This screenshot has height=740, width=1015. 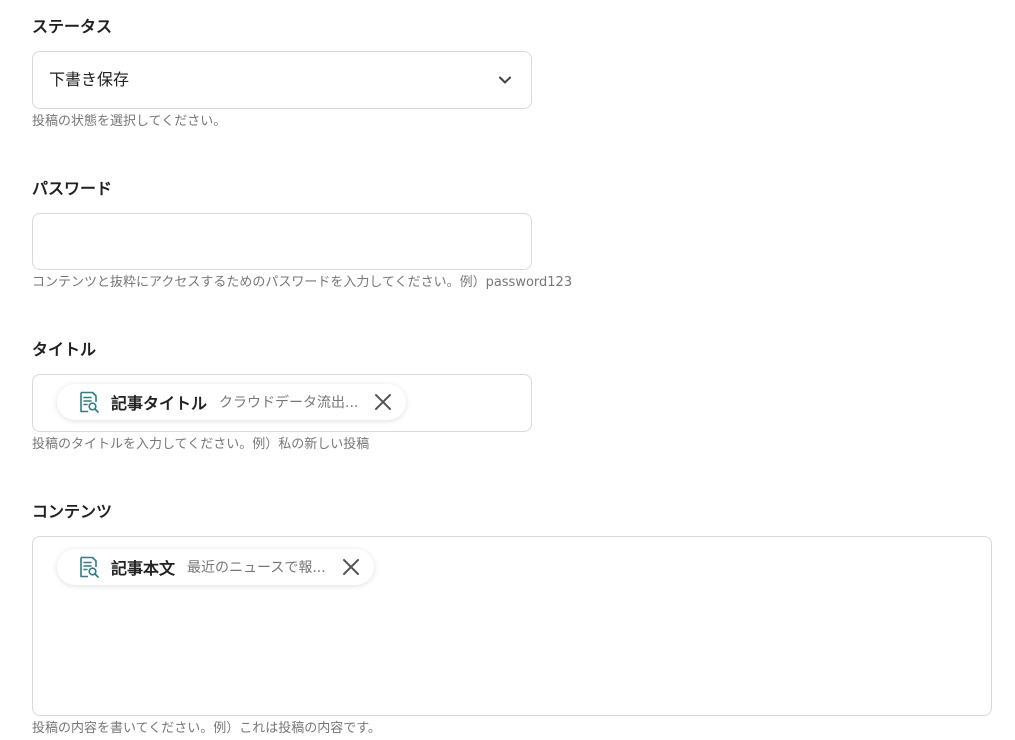 What do you see at coordinates (129, 121) in the screenshot?
I see `status-hint: 投稿の状態を選択してください。` at bounding box center [129, 121].